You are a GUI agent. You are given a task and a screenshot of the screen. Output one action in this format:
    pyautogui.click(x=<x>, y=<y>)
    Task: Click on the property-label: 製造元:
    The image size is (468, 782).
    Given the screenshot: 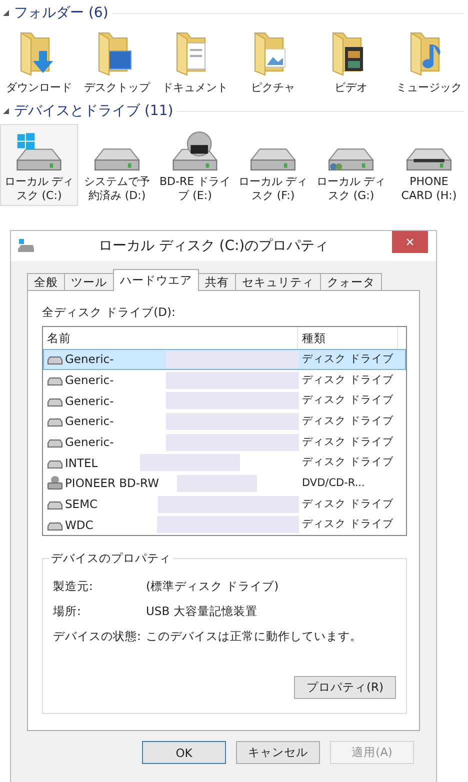 What is the action you would take?
    pyautogui.click(x=73, y=586)
    